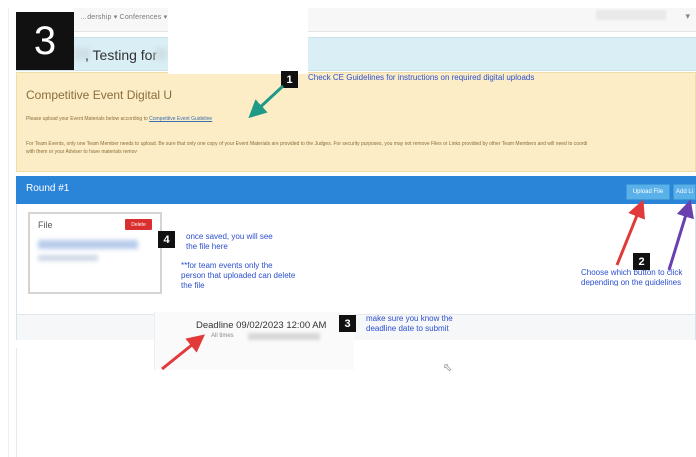  What do you see at coordinates (630, 232) in the screenshot?
I see `arrow-2-red` at bounding box center [630, 232].